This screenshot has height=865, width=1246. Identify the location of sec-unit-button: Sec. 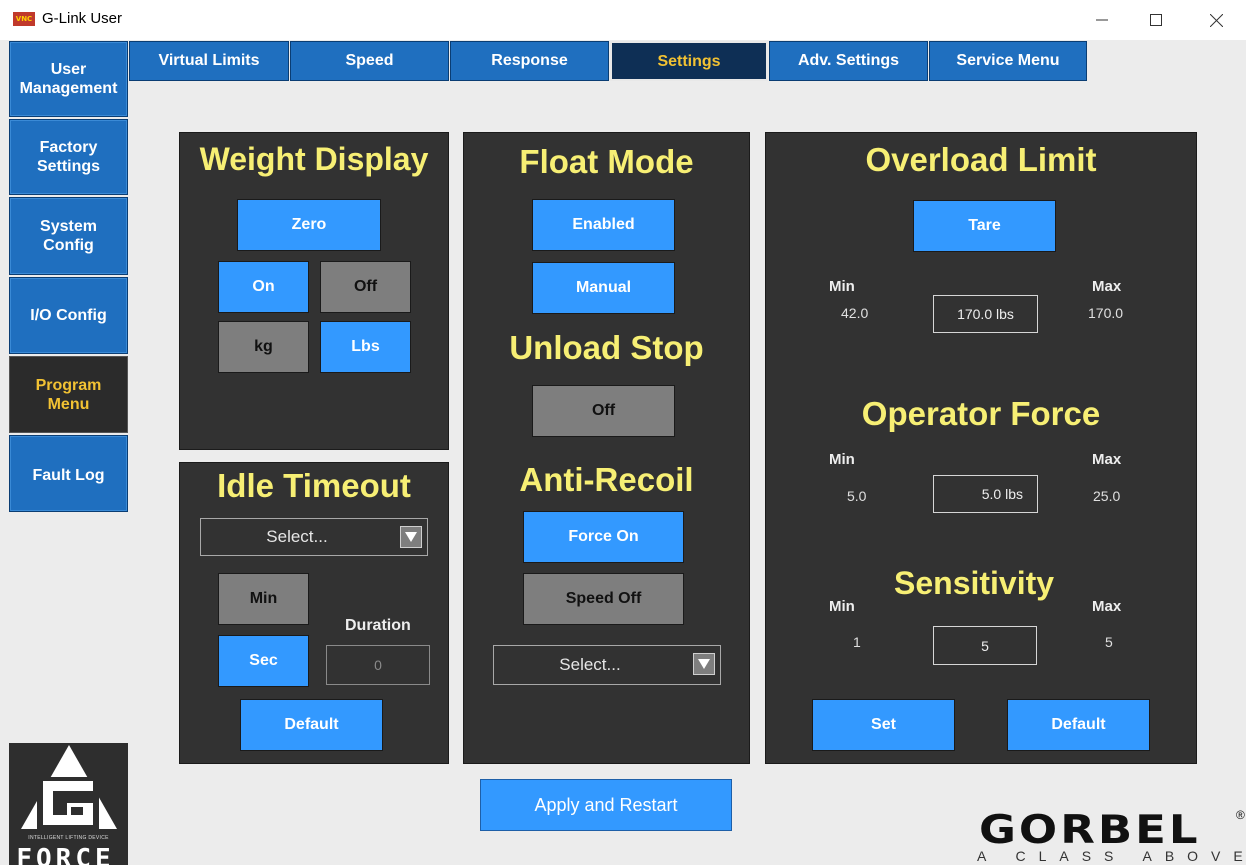
(263, 661).